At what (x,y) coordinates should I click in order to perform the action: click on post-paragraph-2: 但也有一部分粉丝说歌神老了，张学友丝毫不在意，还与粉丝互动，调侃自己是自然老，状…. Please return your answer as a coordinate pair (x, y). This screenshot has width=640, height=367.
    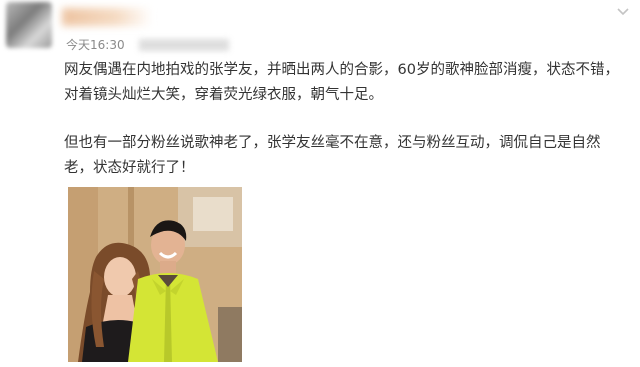
    Looking at the image, I should click on (332, 155).